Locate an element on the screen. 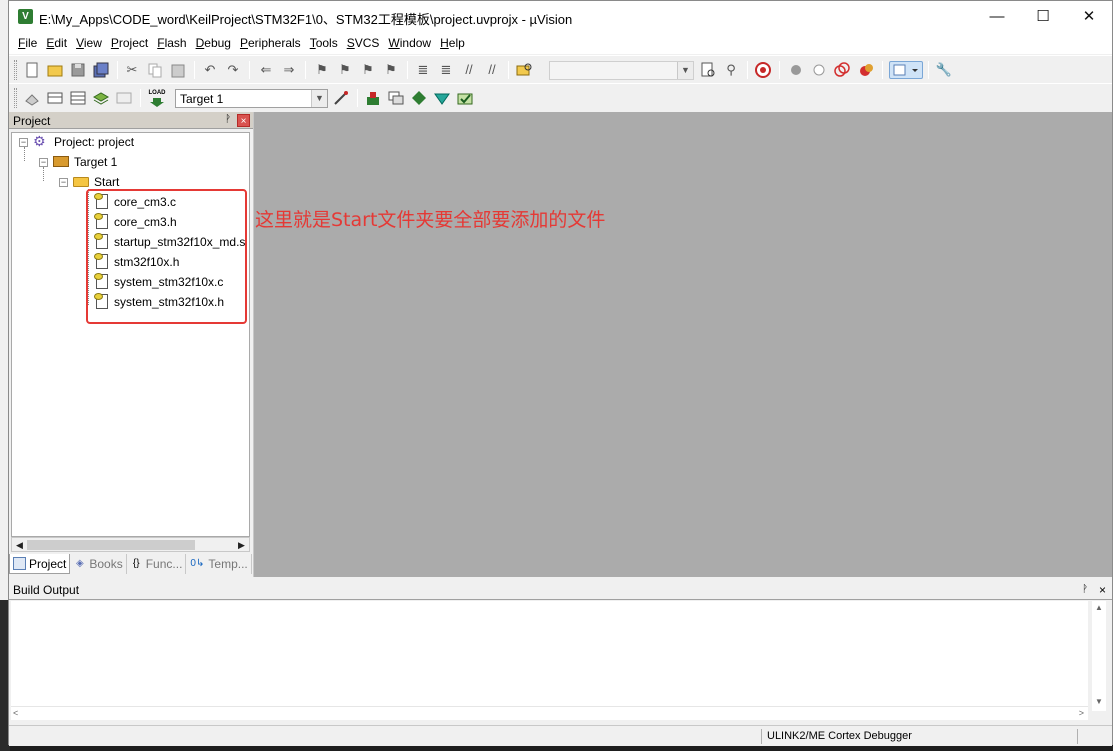 The image size is (1113, 751). project-icon: ⚙ is located at coordinates (39, 141).